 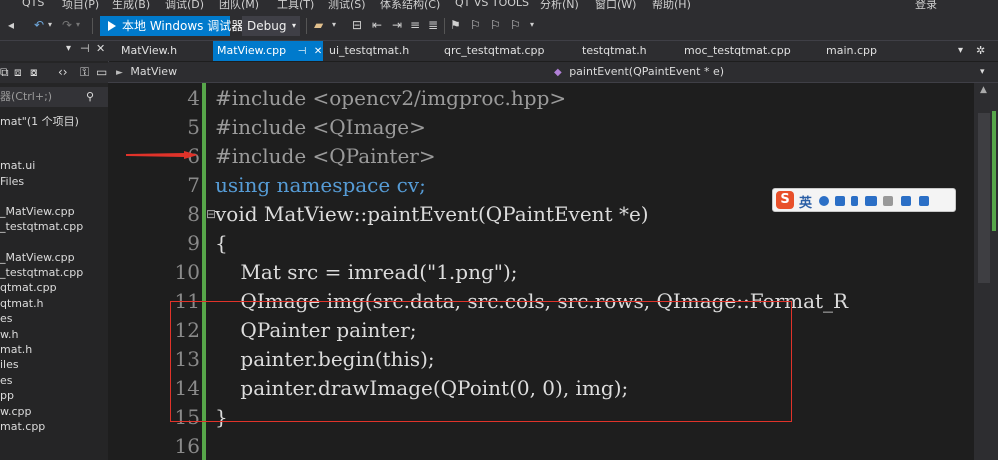 I want to click on search-icon: ⚲, so click(x=90, y=97).